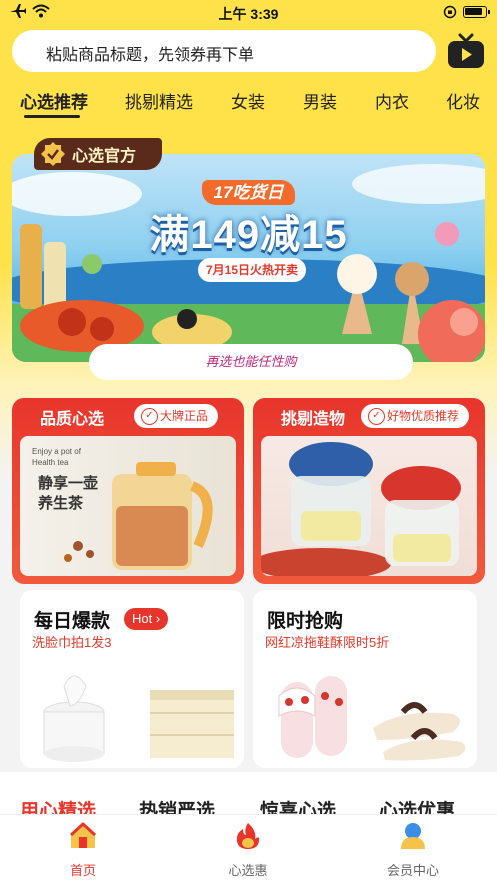  Describe the element at coordinates (463, 100) in the screenshot. I see `tab-category-6: 化妆` at that location.